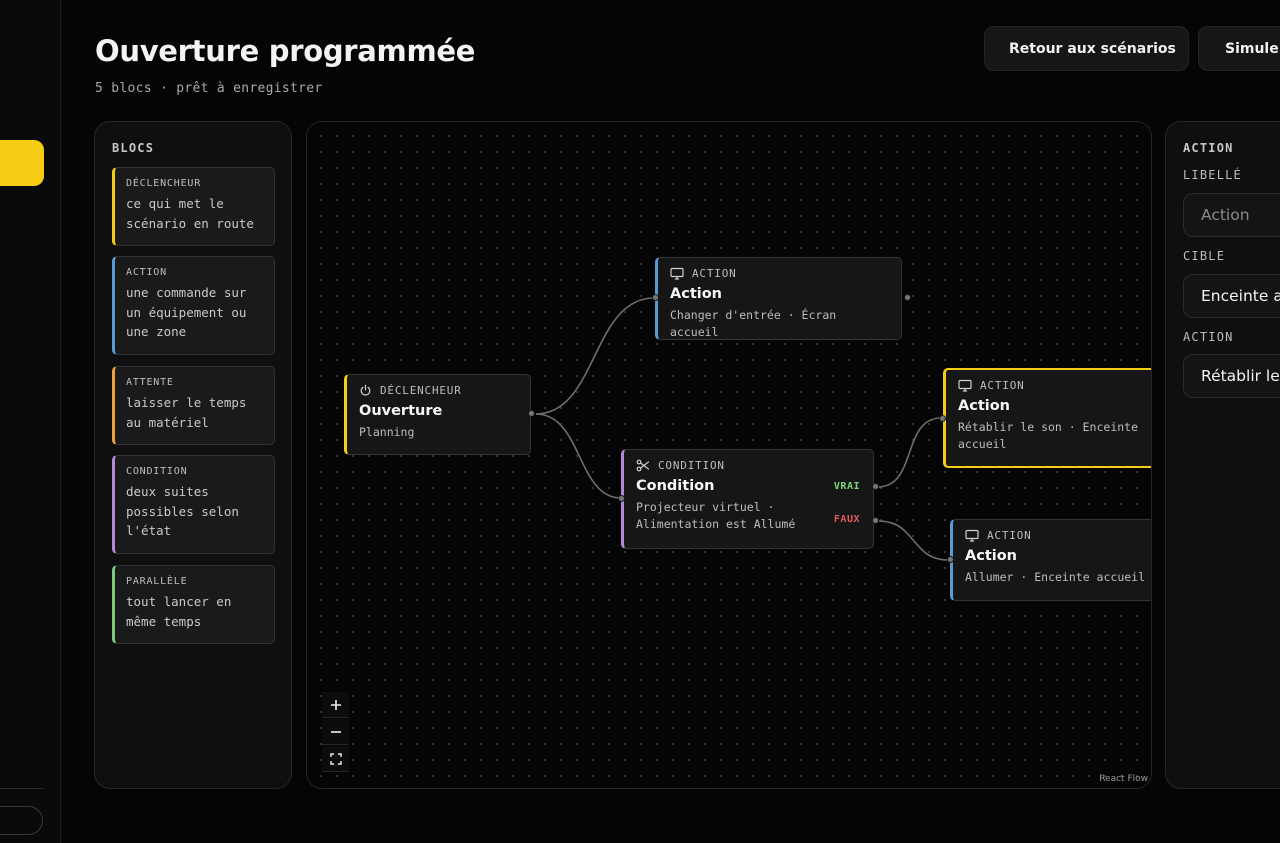 Image resolution: width=1280 pixels, height=843 pixels. Describe the element at coordinates (675, 486) in the screenshot. I see `node-title: Condition` at that location.